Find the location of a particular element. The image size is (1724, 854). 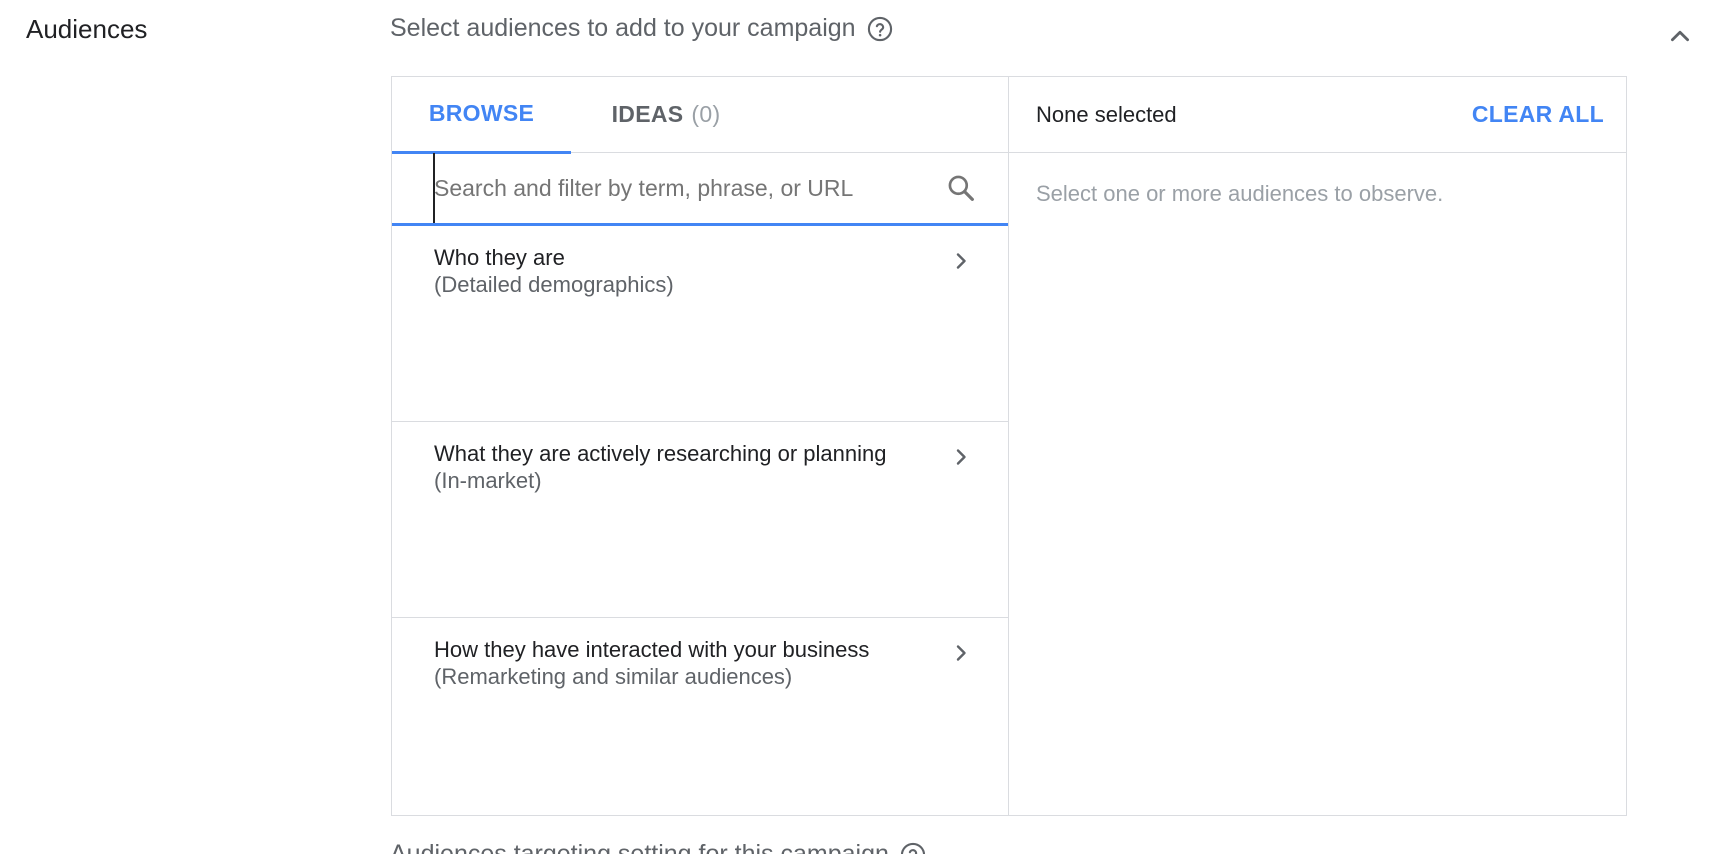

empty-selection-message: Select one or more audiences to observe. is located at coordinates (1240, 193).